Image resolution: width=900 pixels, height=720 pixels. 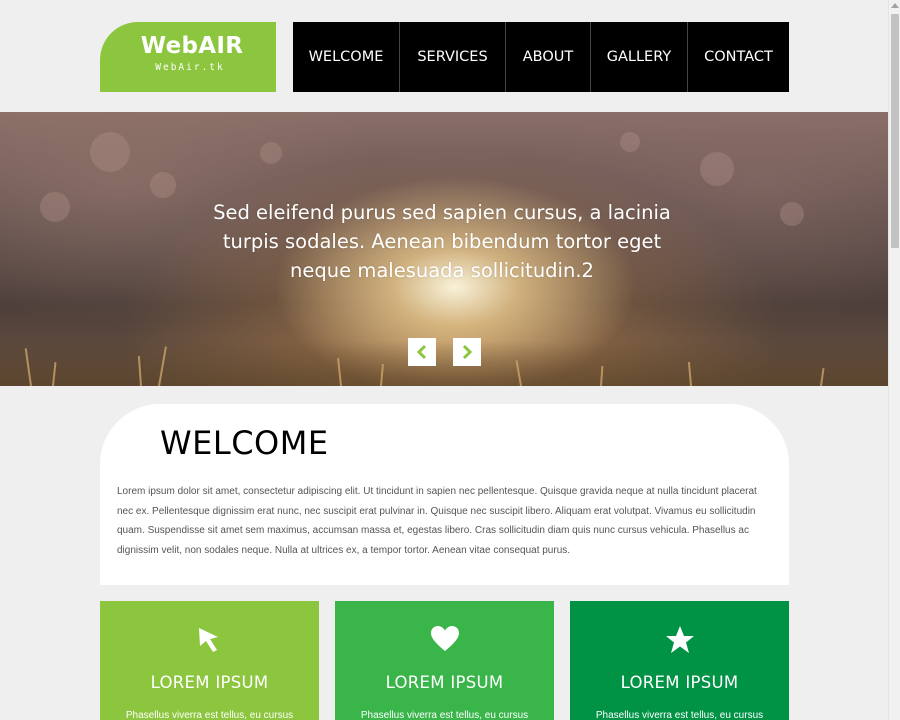 I want to click on welcome-title: WELCOME, so click(x=244, y=443).